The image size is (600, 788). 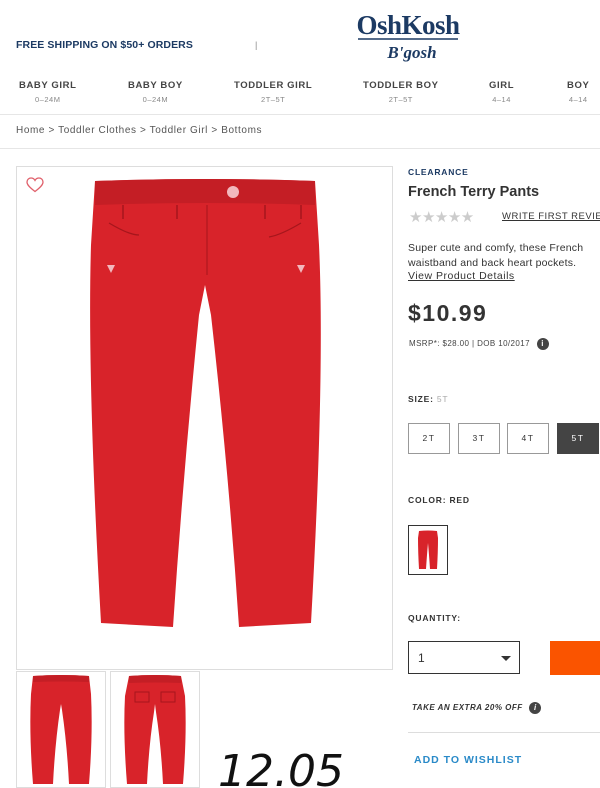 What do you see at coordinates (155, 85) in the screenshot?
I see `nav-label: BABY BOY` at bounding box center [155, 85].